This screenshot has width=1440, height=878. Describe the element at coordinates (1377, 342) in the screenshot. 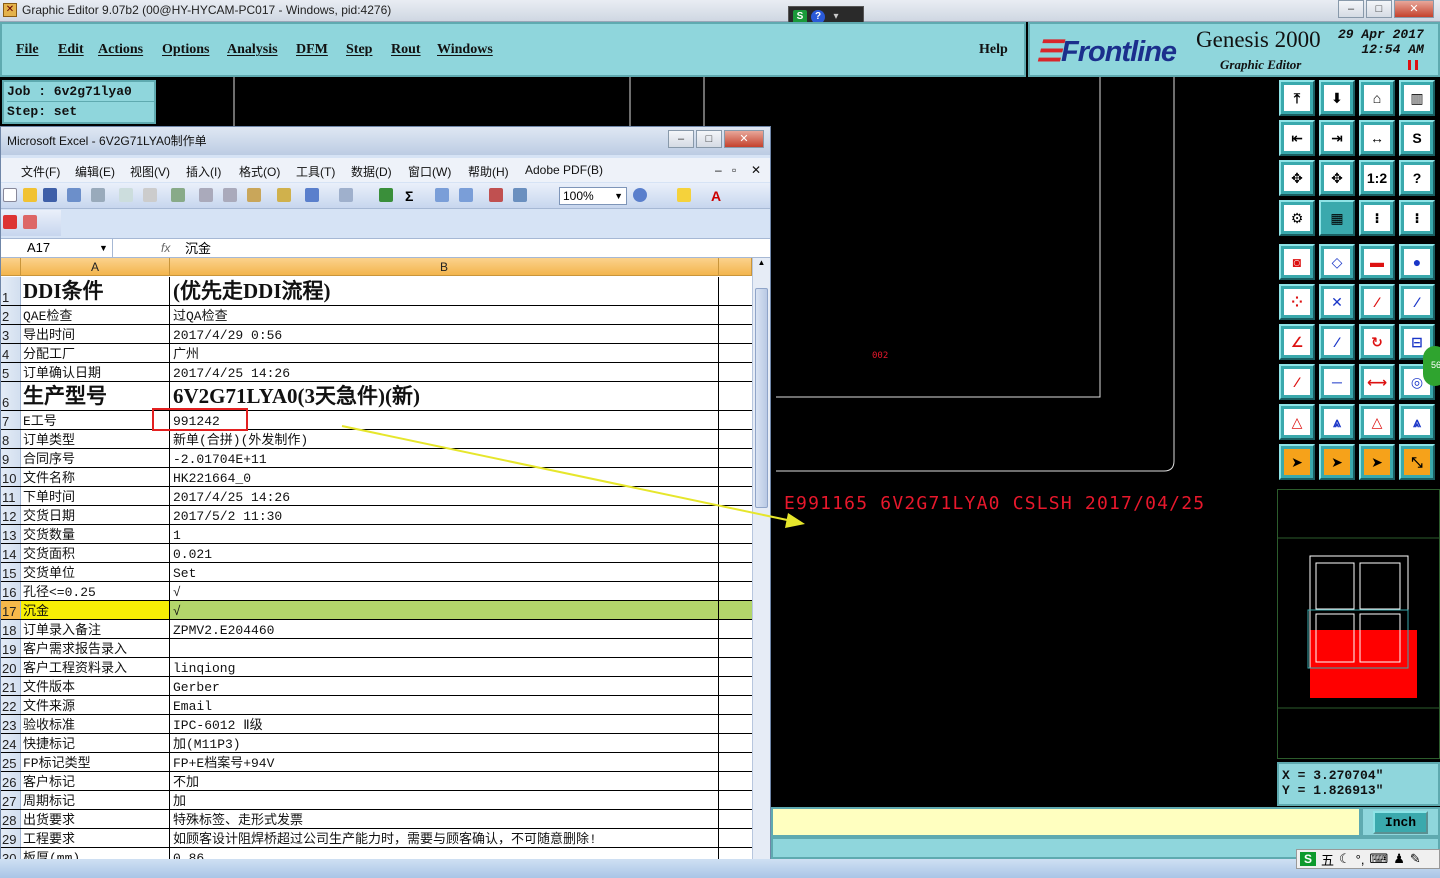

I see `rotate-icon: ↻` at that location.